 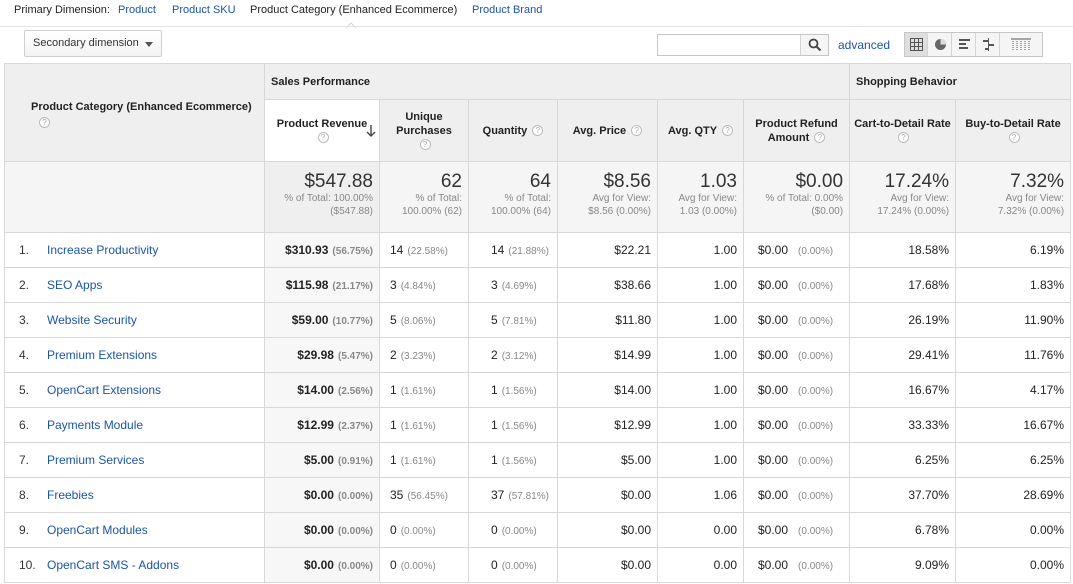 What do you see at coordinates (355, 391) in the screenshot?
I see `cell-percent: (2.56%)` at bounding box center [355, 391].